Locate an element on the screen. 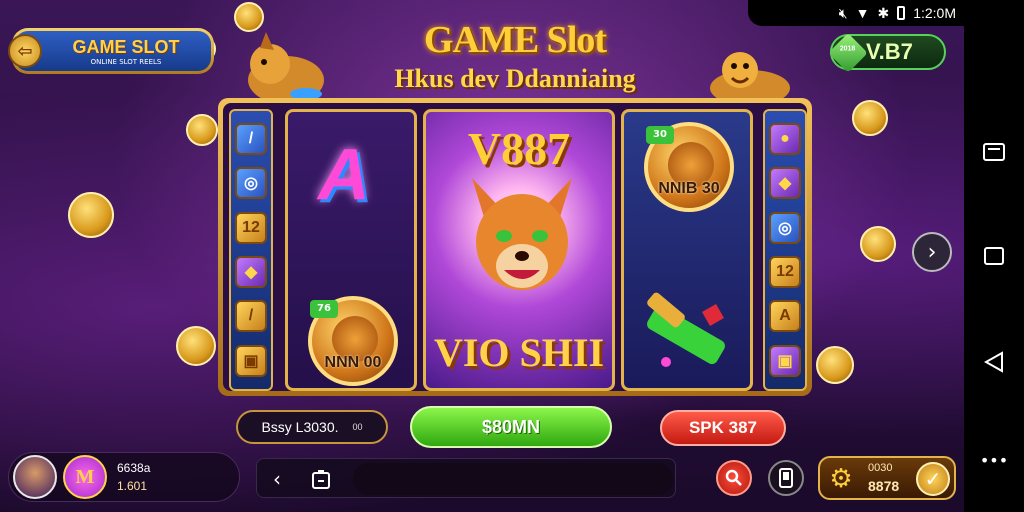  coin-badge-right: 30 NNIB 30 is located at coordinates (689, 167).